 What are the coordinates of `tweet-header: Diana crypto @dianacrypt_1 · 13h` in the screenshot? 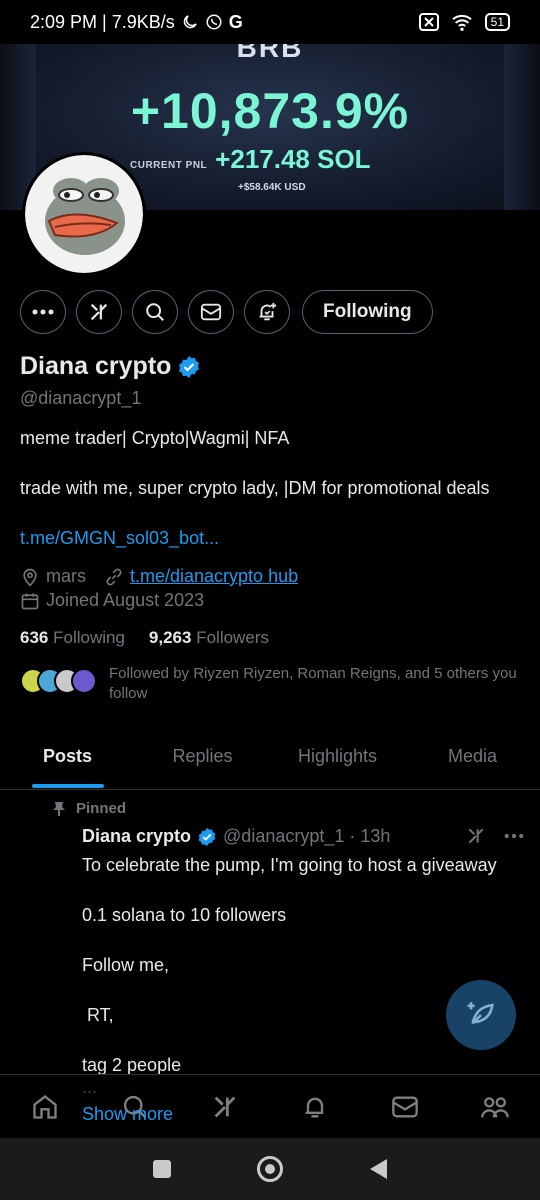 It's located at (236, 836).